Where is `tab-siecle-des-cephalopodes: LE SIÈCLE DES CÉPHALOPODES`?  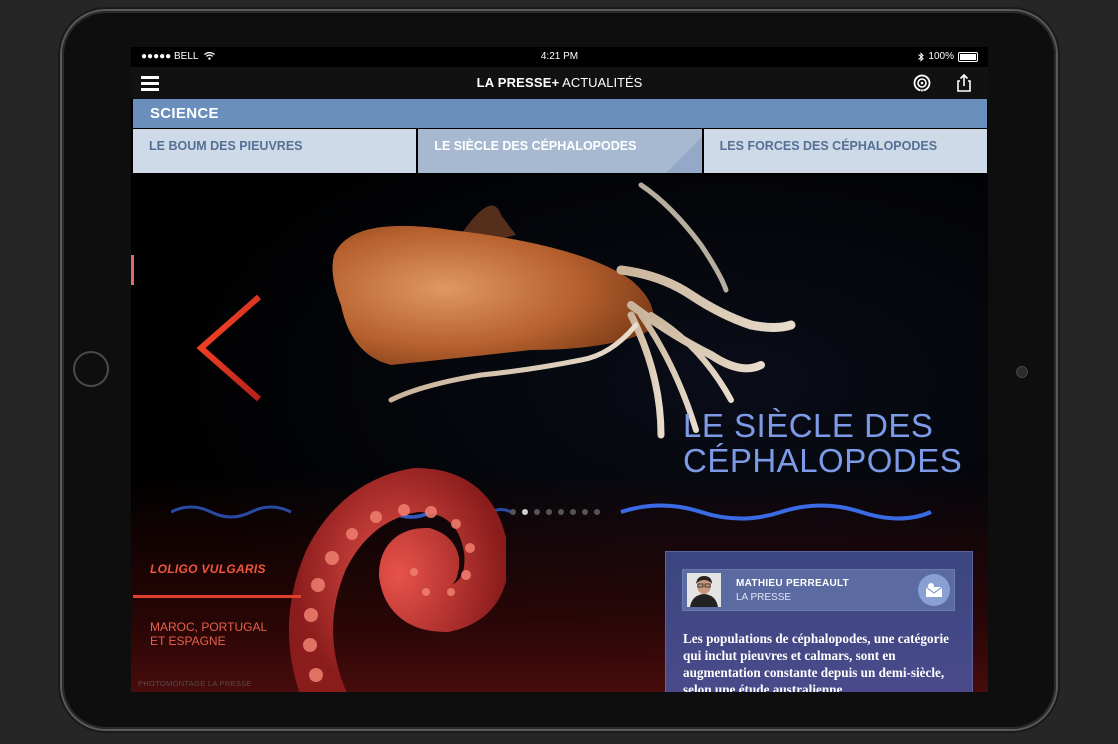
tab-siecle-des-cephalopodes: LE SIÈCLE DES CÉPHALOPODES is located at coordinates (560, 151).